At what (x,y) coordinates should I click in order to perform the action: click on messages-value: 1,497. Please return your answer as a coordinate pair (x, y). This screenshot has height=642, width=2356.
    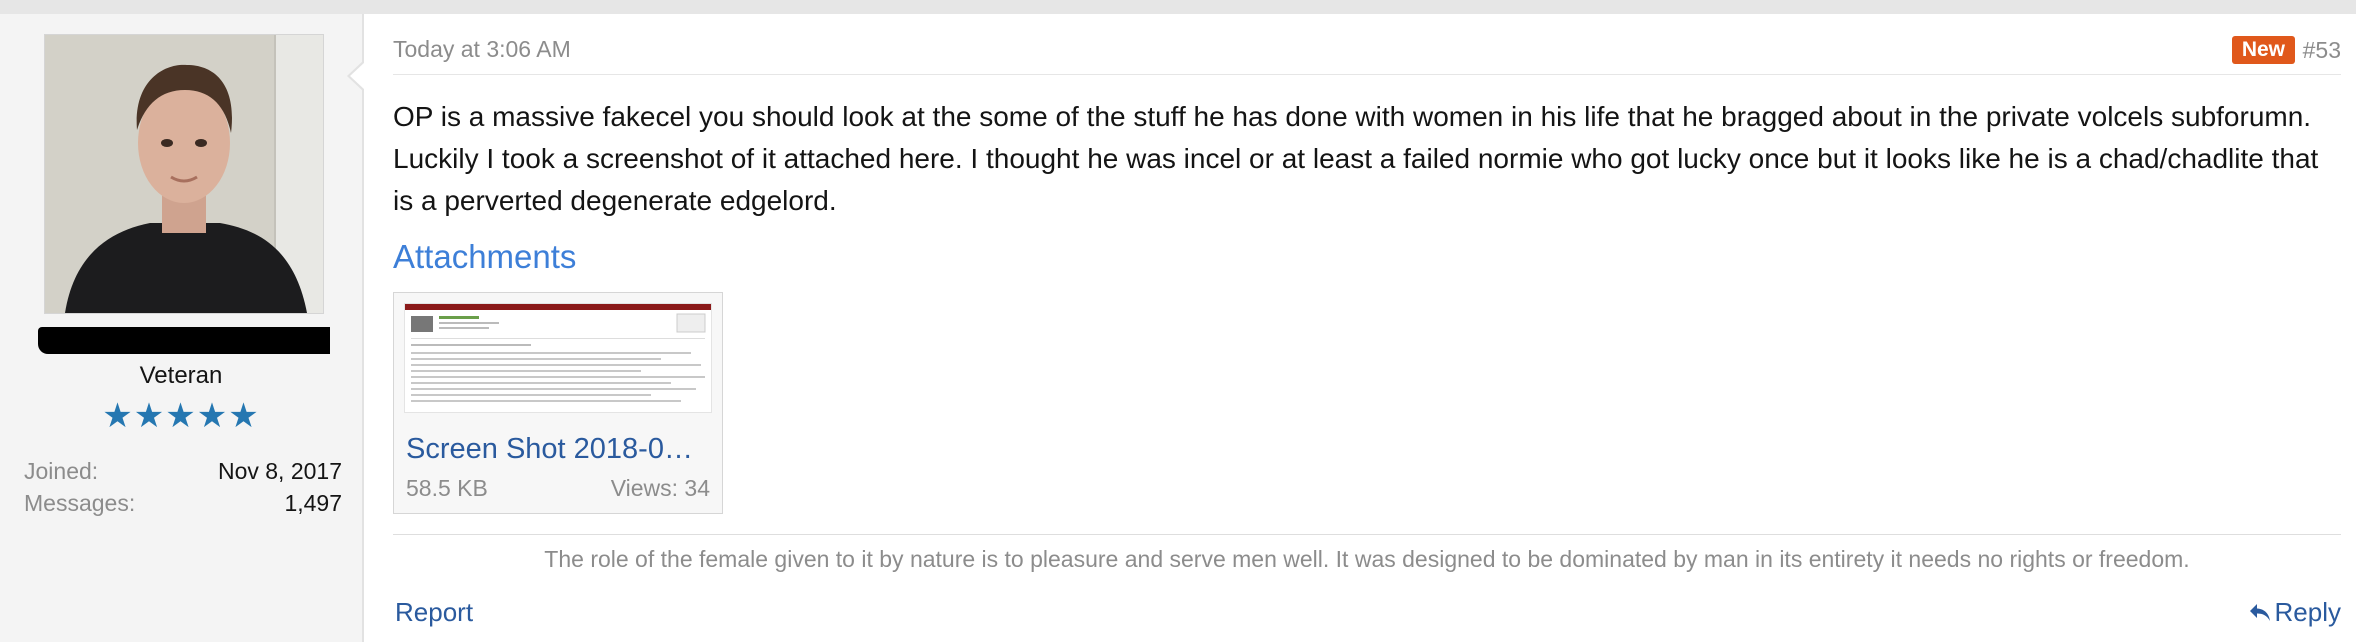
    Looking at the image, I should click on (313, 503).